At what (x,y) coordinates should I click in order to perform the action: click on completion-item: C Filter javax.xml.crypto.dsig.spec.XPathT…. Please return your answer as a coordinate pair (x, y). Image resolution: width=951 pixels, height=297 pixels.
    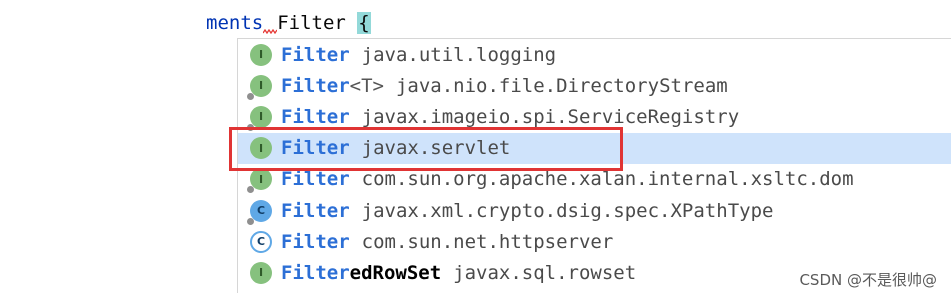
    Looking at the image, I should click on (594, 210).